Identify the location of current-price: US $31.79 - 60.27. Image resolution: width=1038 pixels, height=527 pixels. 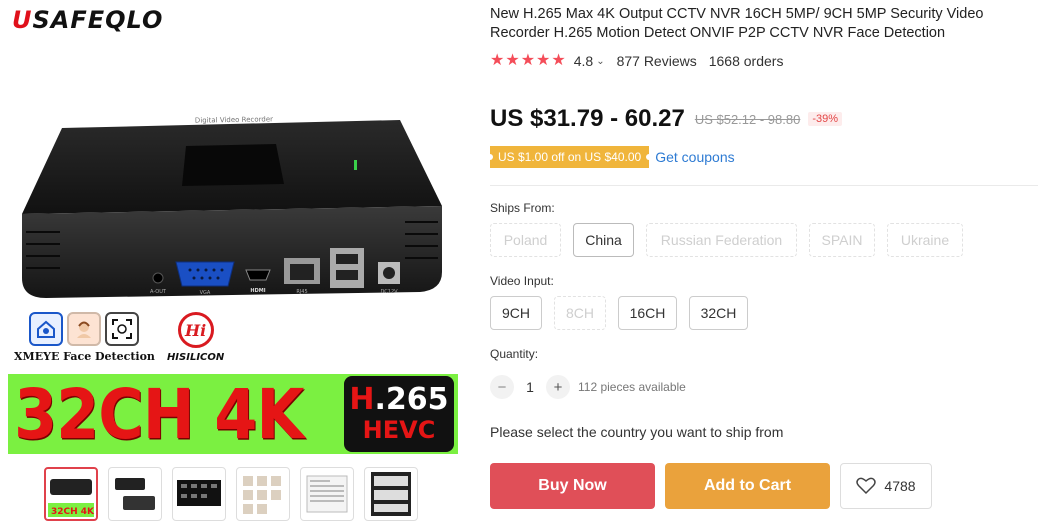
(587, 118).